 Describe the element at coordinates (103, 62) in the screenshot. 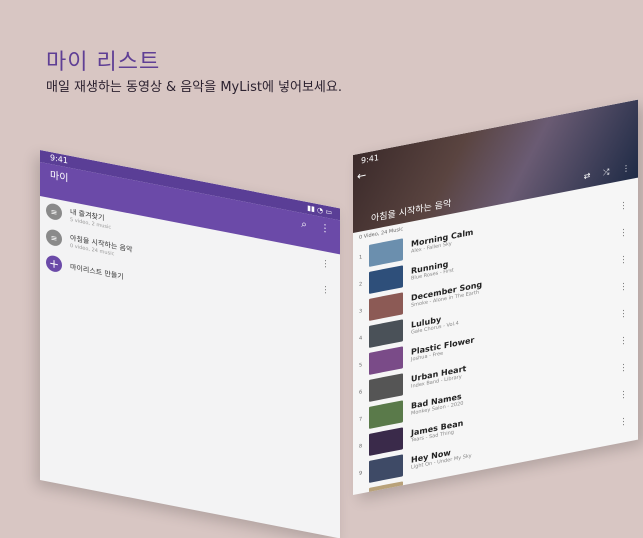

I see `promo-title: 마이 리스트` at that location.